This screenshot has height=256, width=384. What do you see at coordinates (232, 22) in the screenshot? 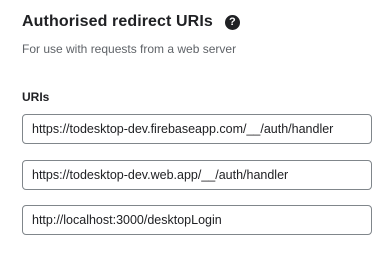
I see `help-icon: ?` at bounding box center [232, 22].